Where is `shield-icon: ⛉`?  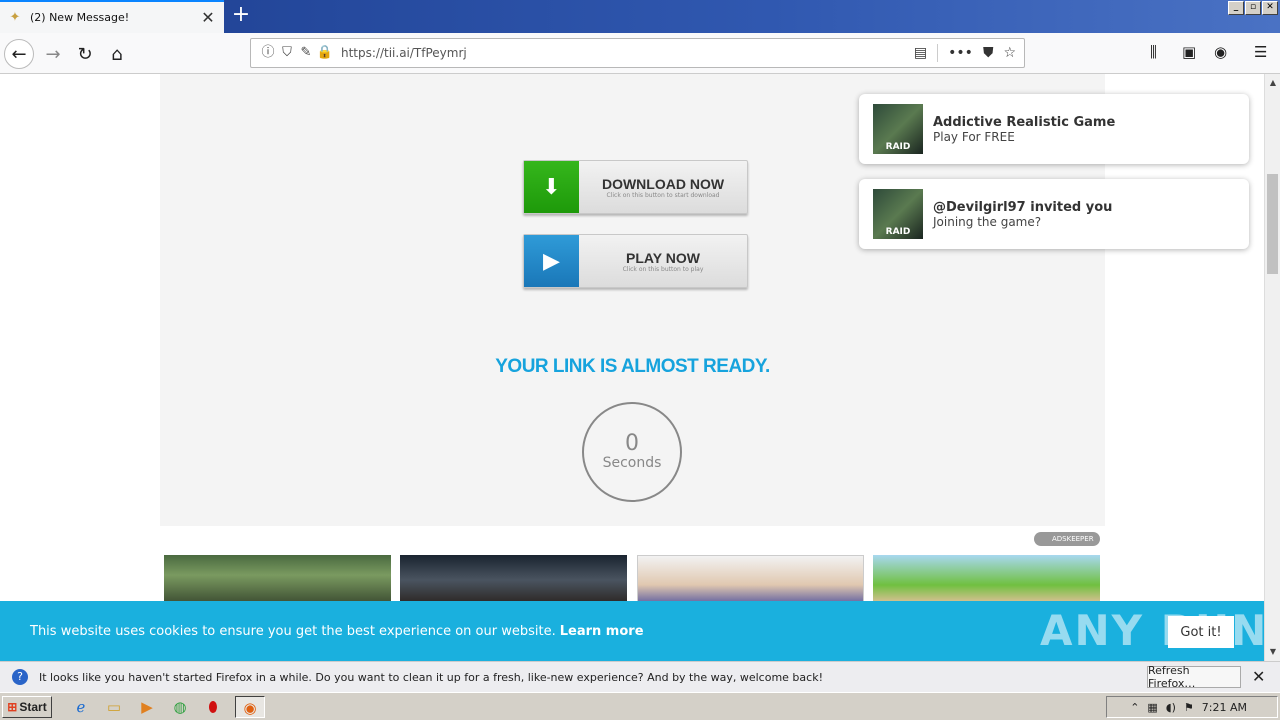
shield-icon: ⛉ is located at coordinates (287, 53).